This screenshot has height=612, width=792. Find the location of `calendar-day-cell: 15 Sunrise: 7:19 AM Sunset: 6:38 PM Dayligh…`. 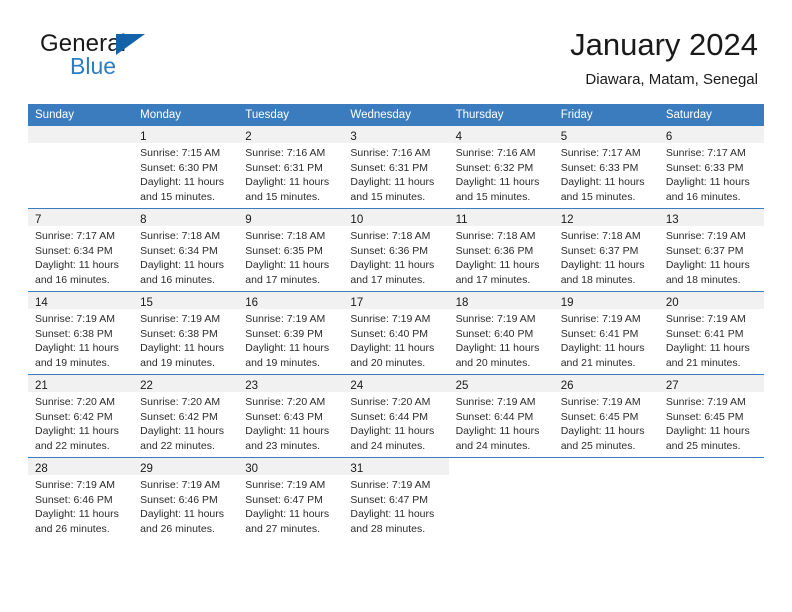

calendar-day-cell: 15 Sunrise: 7:19 AM Sunset: 6:38 PM Dayligh… is located at coordinates (186, 333).